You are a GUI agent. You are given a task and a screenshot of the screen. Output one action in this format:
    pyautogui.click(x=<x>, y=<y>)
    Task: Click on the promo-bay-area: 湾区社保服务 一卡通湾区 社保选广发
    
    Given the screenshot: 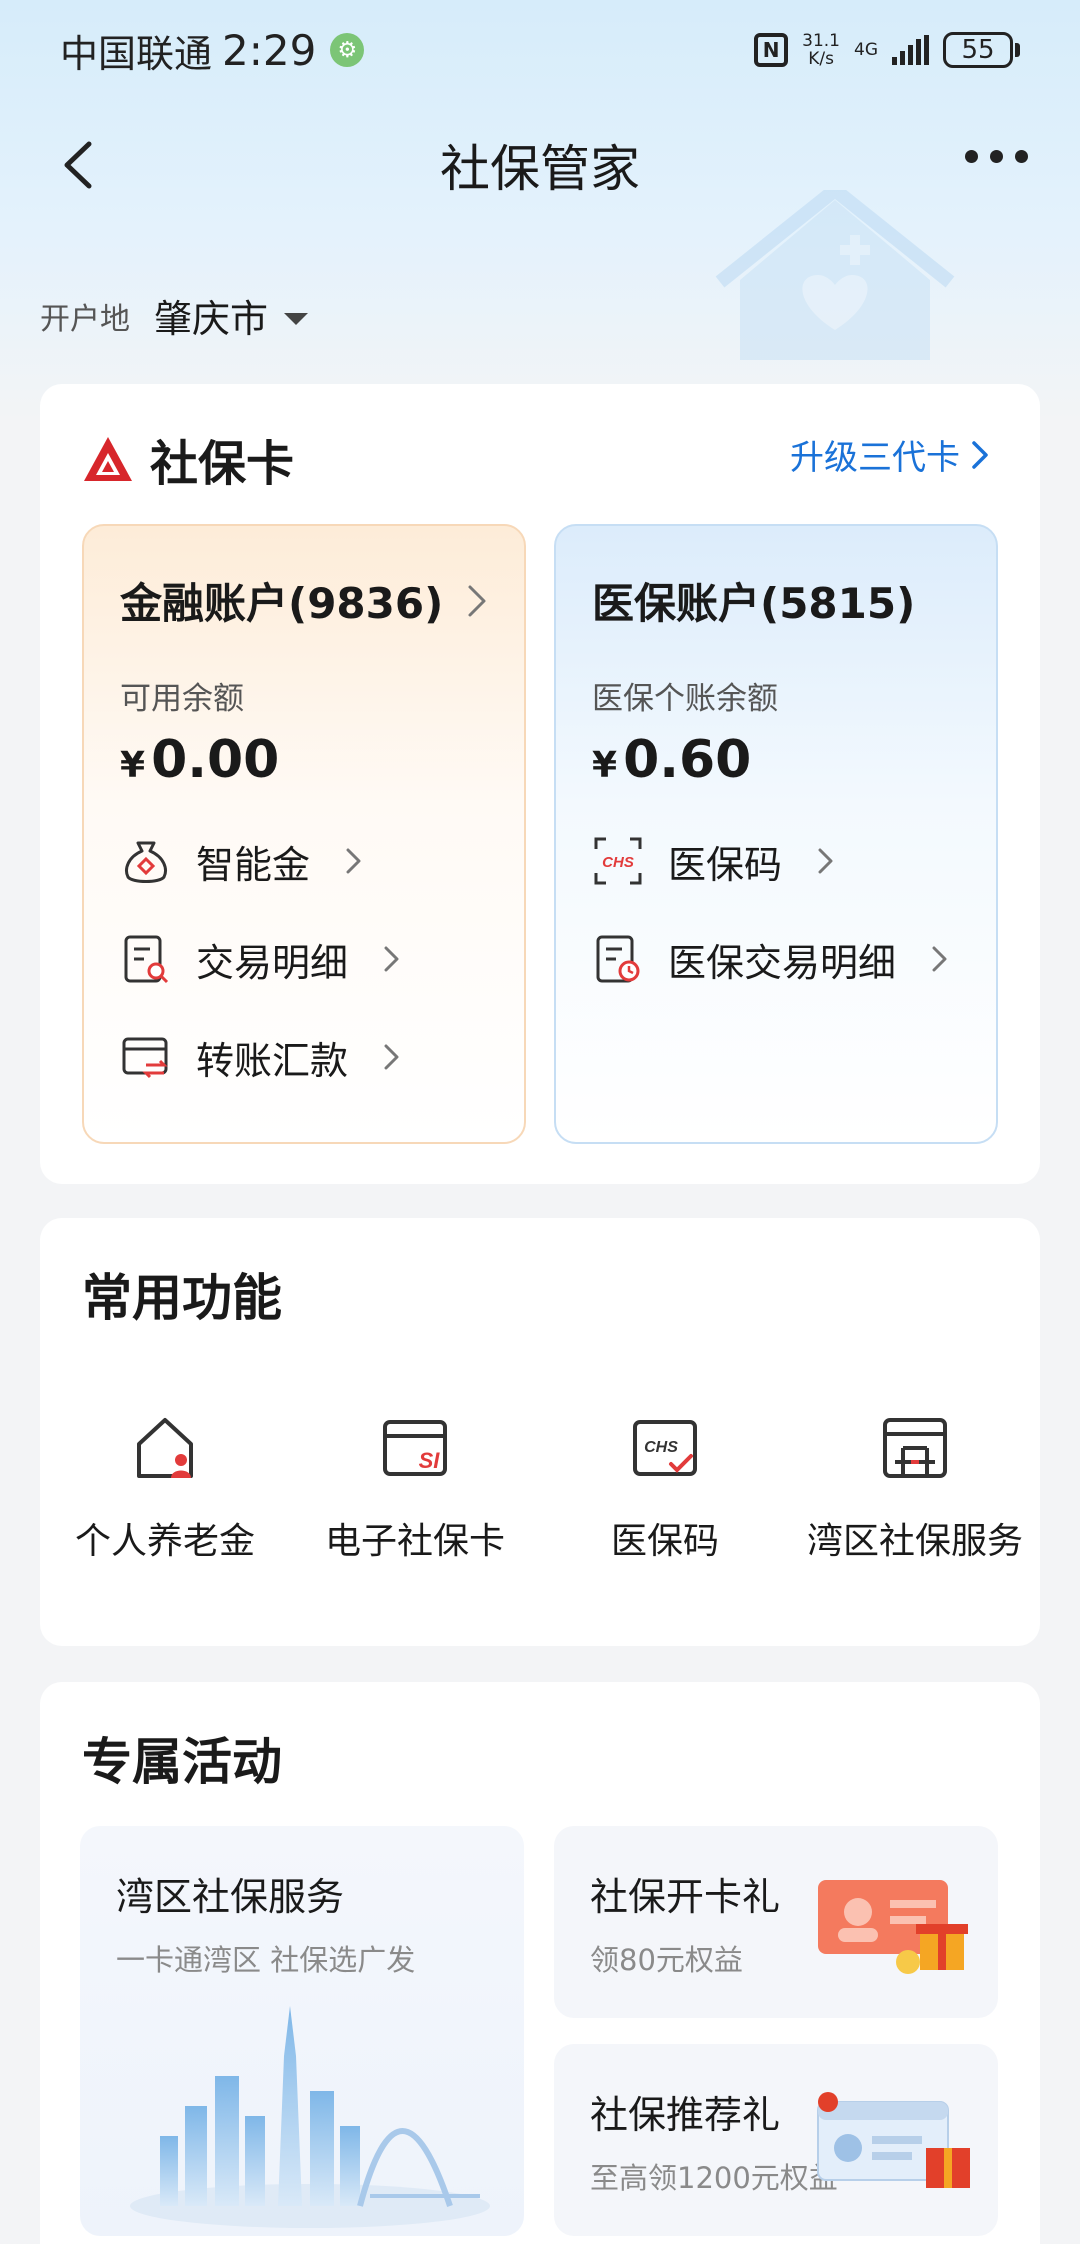 What is the action you would take?
    pyautogui.click(x=302, y=2031)
    